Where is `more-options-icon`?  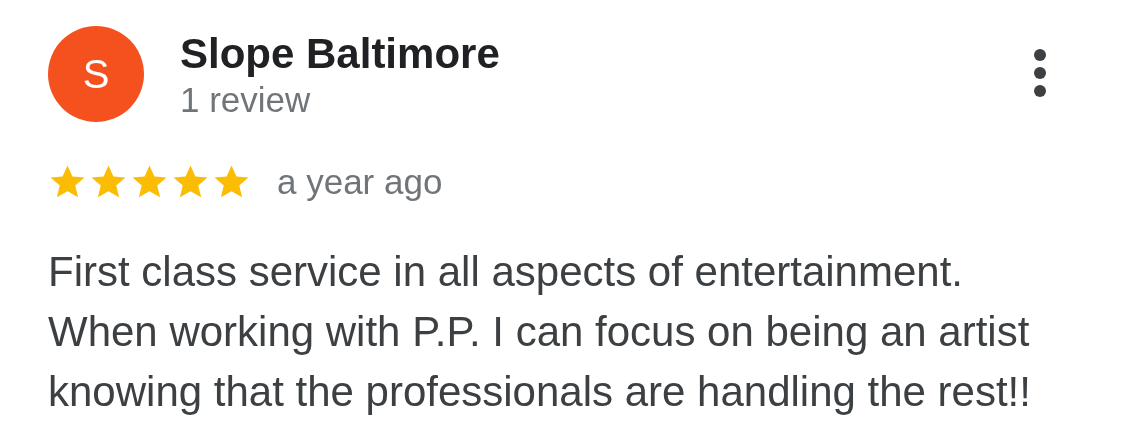 more-options-icon is located at coordinates (1040, 73).